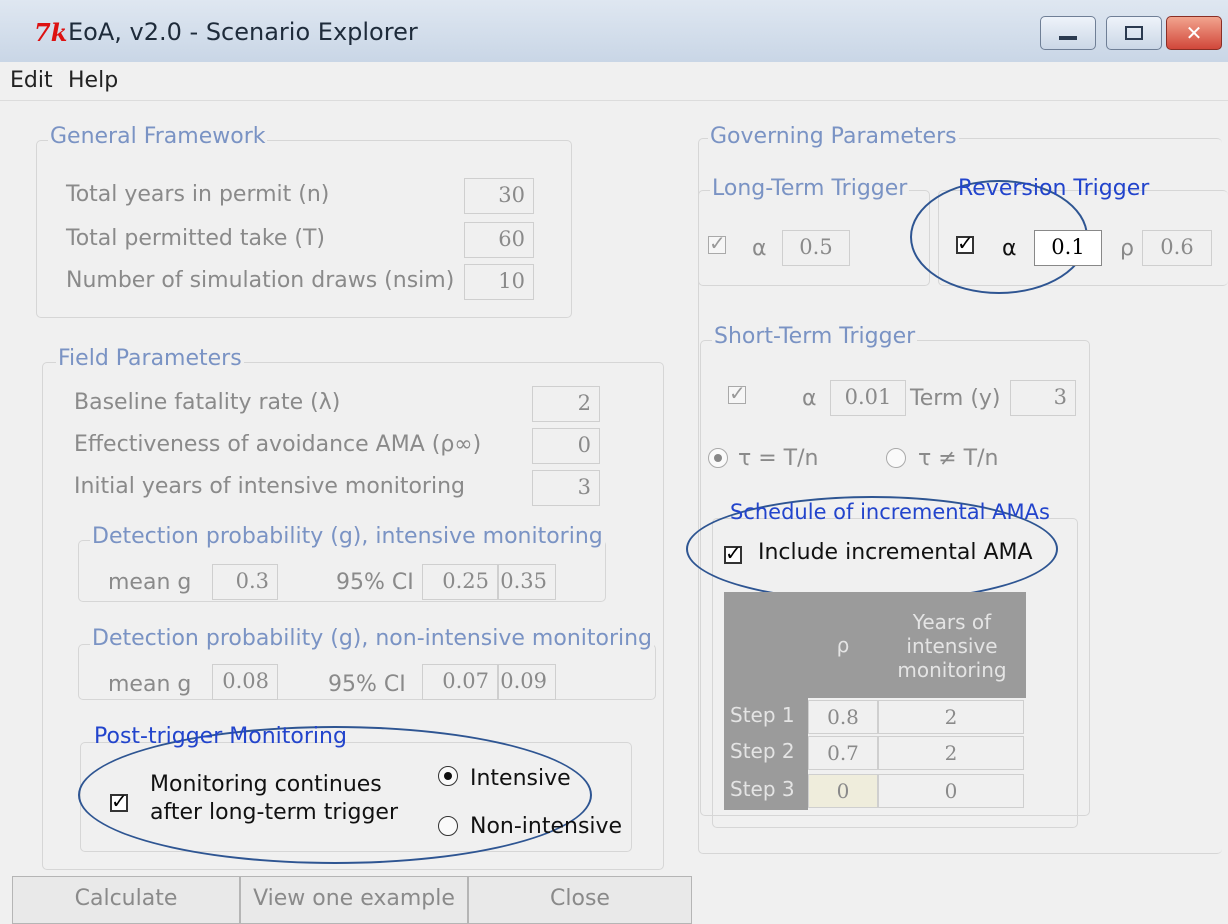 This screenshot has height=924, width=1228. Describe the element at coordinates (951, 717) in the screenshot. I see `step1-years-cell: 2` at that location.